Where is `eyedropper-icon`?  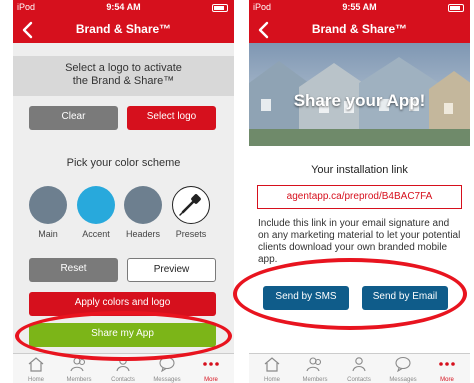 eyedropper-icon is located at coordinates (191, 205).